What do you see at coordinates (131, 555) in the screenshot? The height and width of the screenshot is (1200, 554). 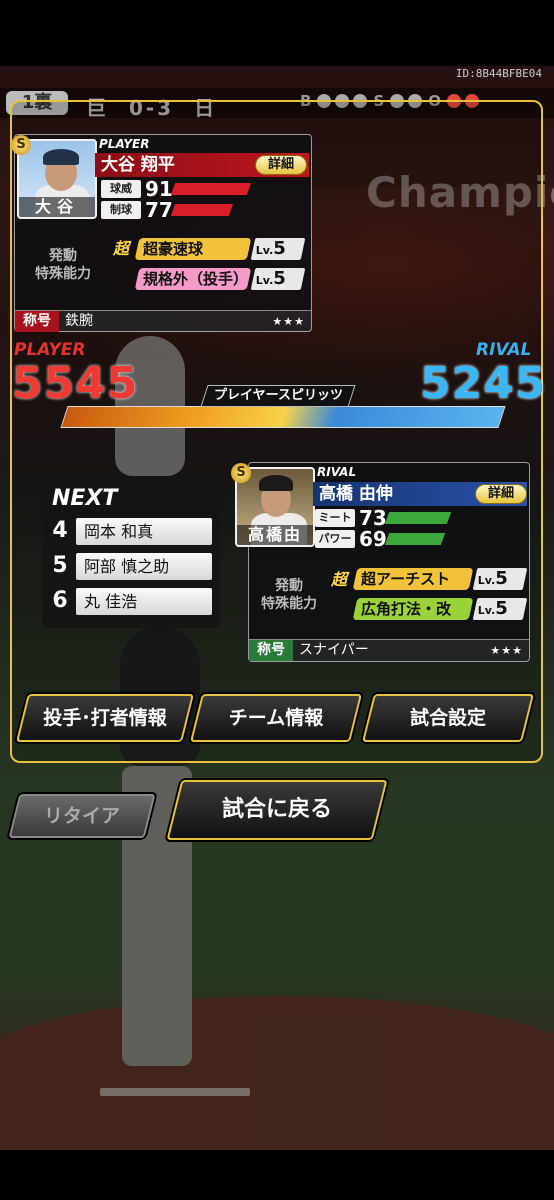 I see `next-batters-panel: NEXT 4 岡本 和真 5 阿部 慎之助 6 丸 佳浩` at bounding box center [131, 555].